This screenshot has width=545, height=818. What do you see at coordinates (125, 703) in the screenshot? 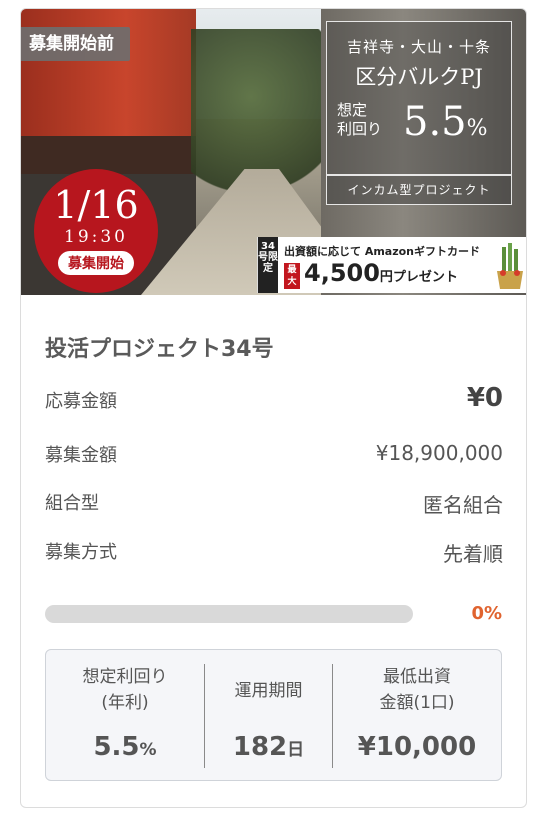
I see `summary-yield-label-2: (年利)` at bounding box center [125, 703].